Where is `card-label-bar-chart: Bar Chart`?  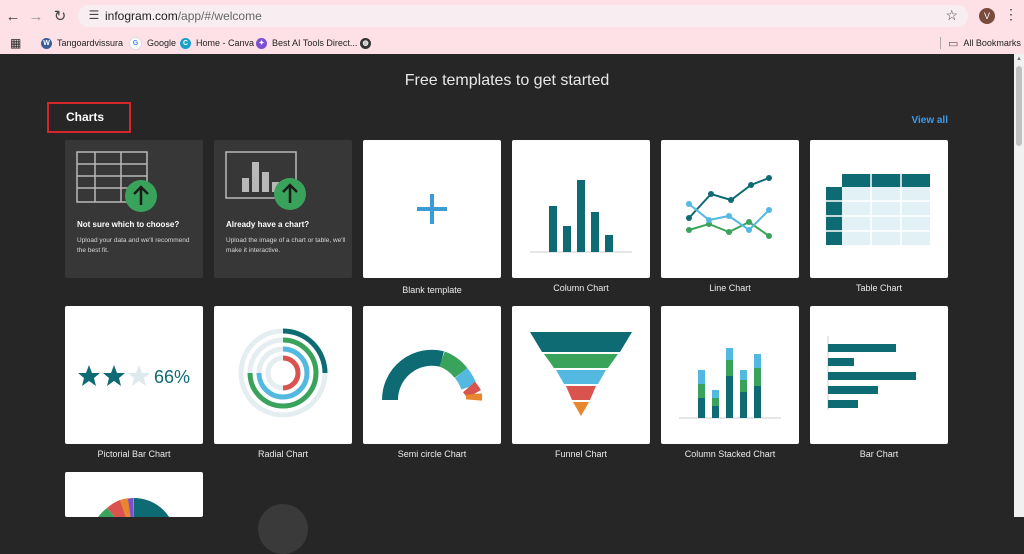
card-label-bar-chart: Bar Chart is located at coordinates (879, 454).